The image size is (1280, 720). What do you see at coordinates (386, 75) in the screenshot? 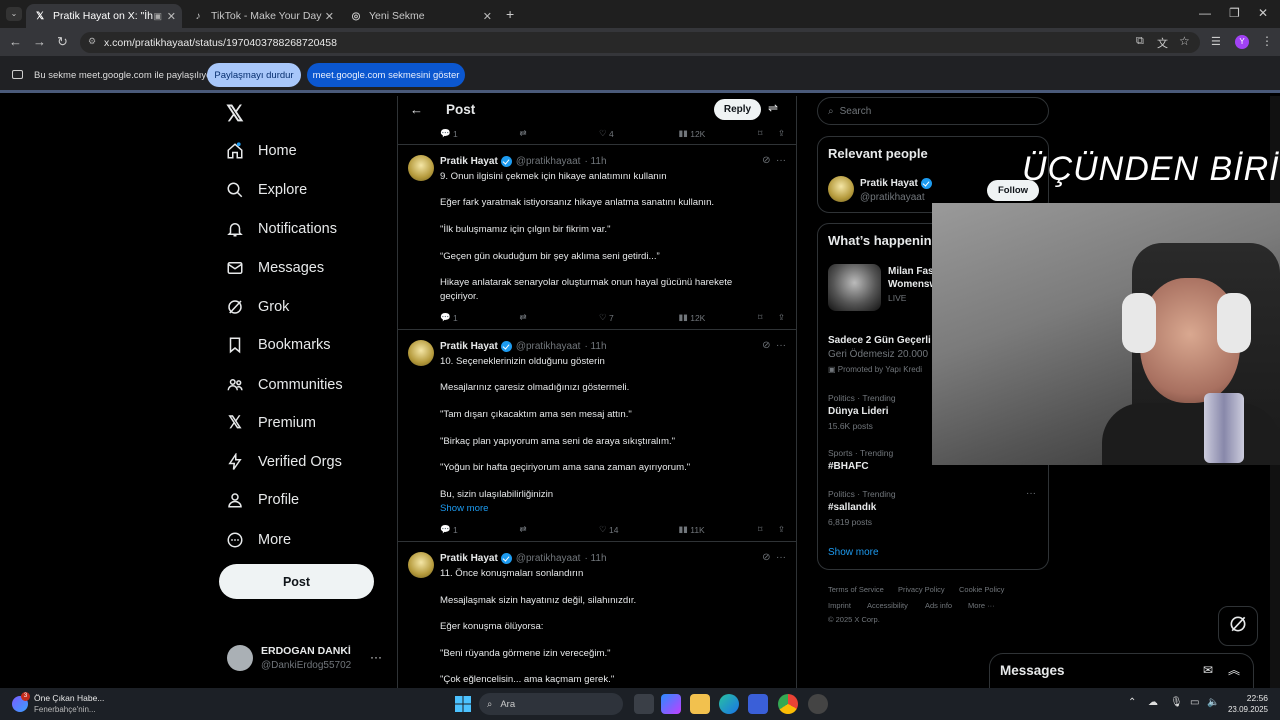
I see `show-meet-tab-button: meet.google.com sekmesini göster` at bounding box center [386, 75].